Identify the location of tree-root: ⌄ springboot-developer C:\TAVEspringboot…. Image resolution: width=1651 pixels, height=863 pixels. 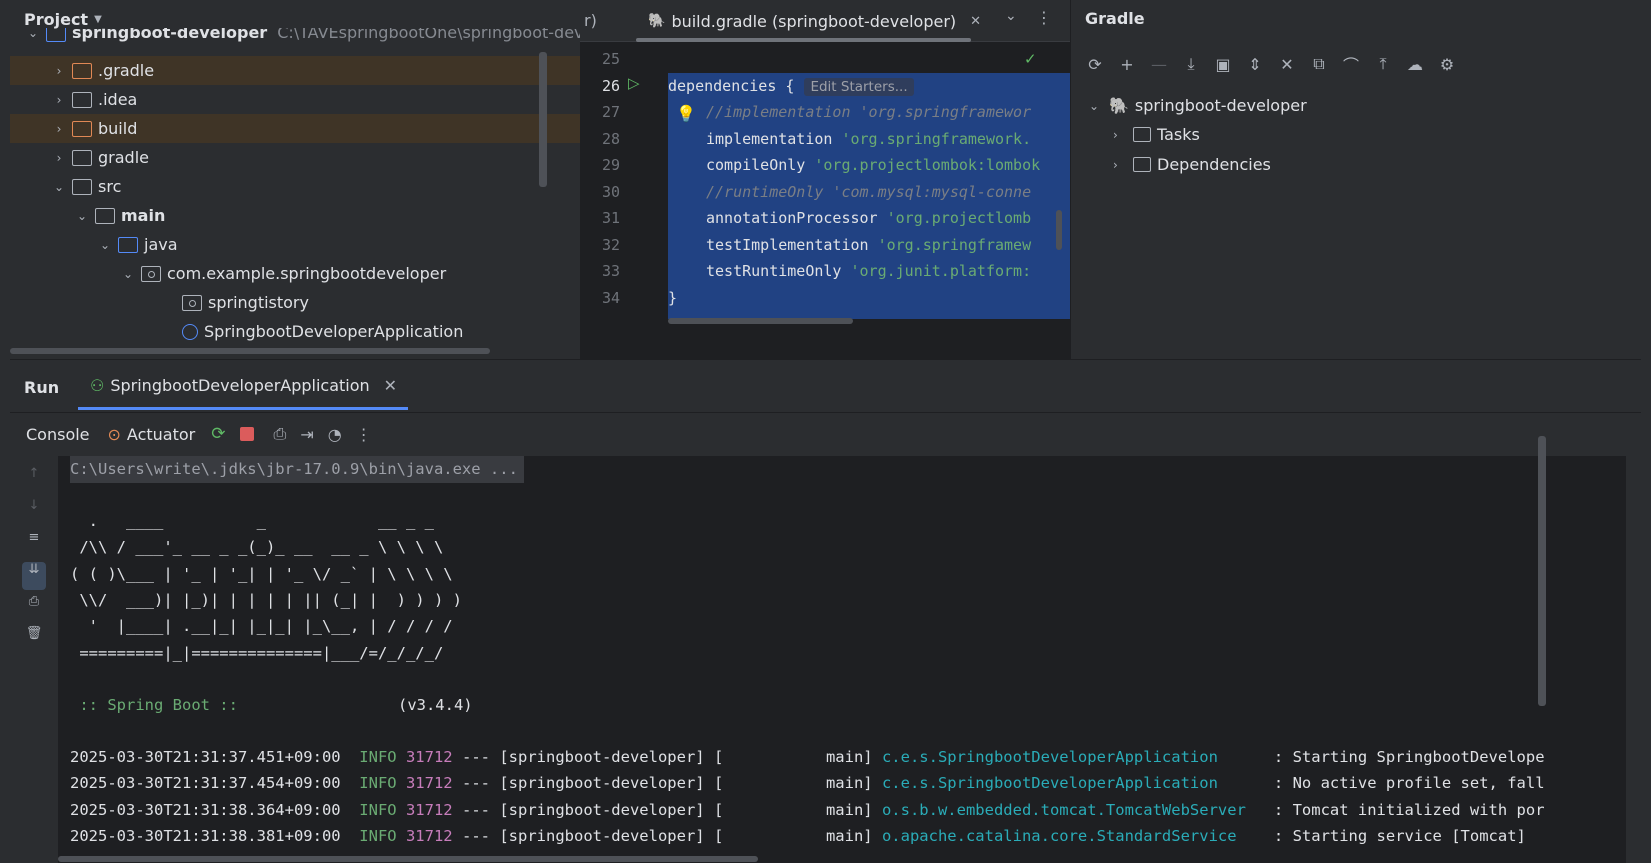
(302, 37).